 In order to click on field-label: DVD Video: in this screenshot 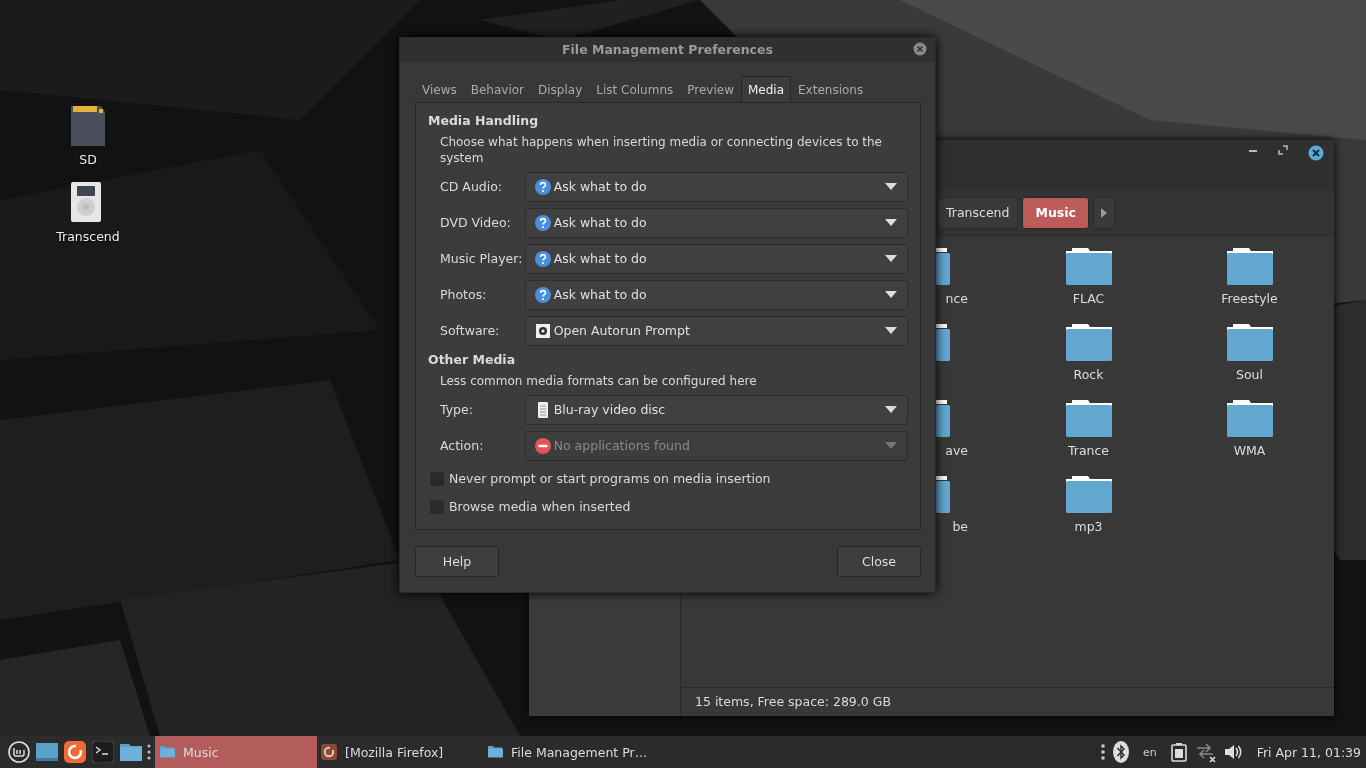, I will do `click(476, 223)`.